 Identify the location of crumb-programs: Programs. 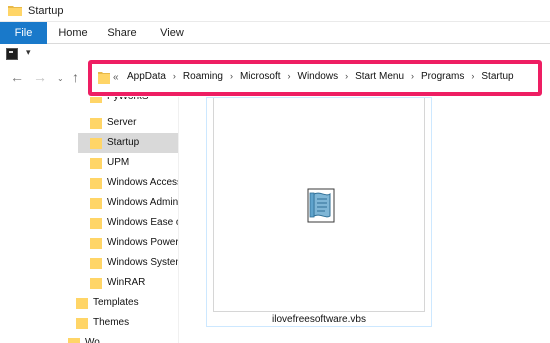
(442, 76).